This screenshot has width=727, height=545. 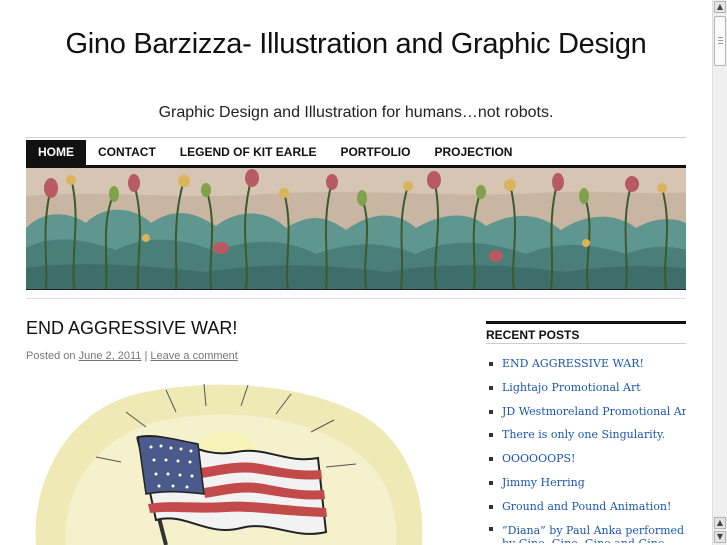 I want to click on posted-on-label: Posted on, so click(x=51, y=356).